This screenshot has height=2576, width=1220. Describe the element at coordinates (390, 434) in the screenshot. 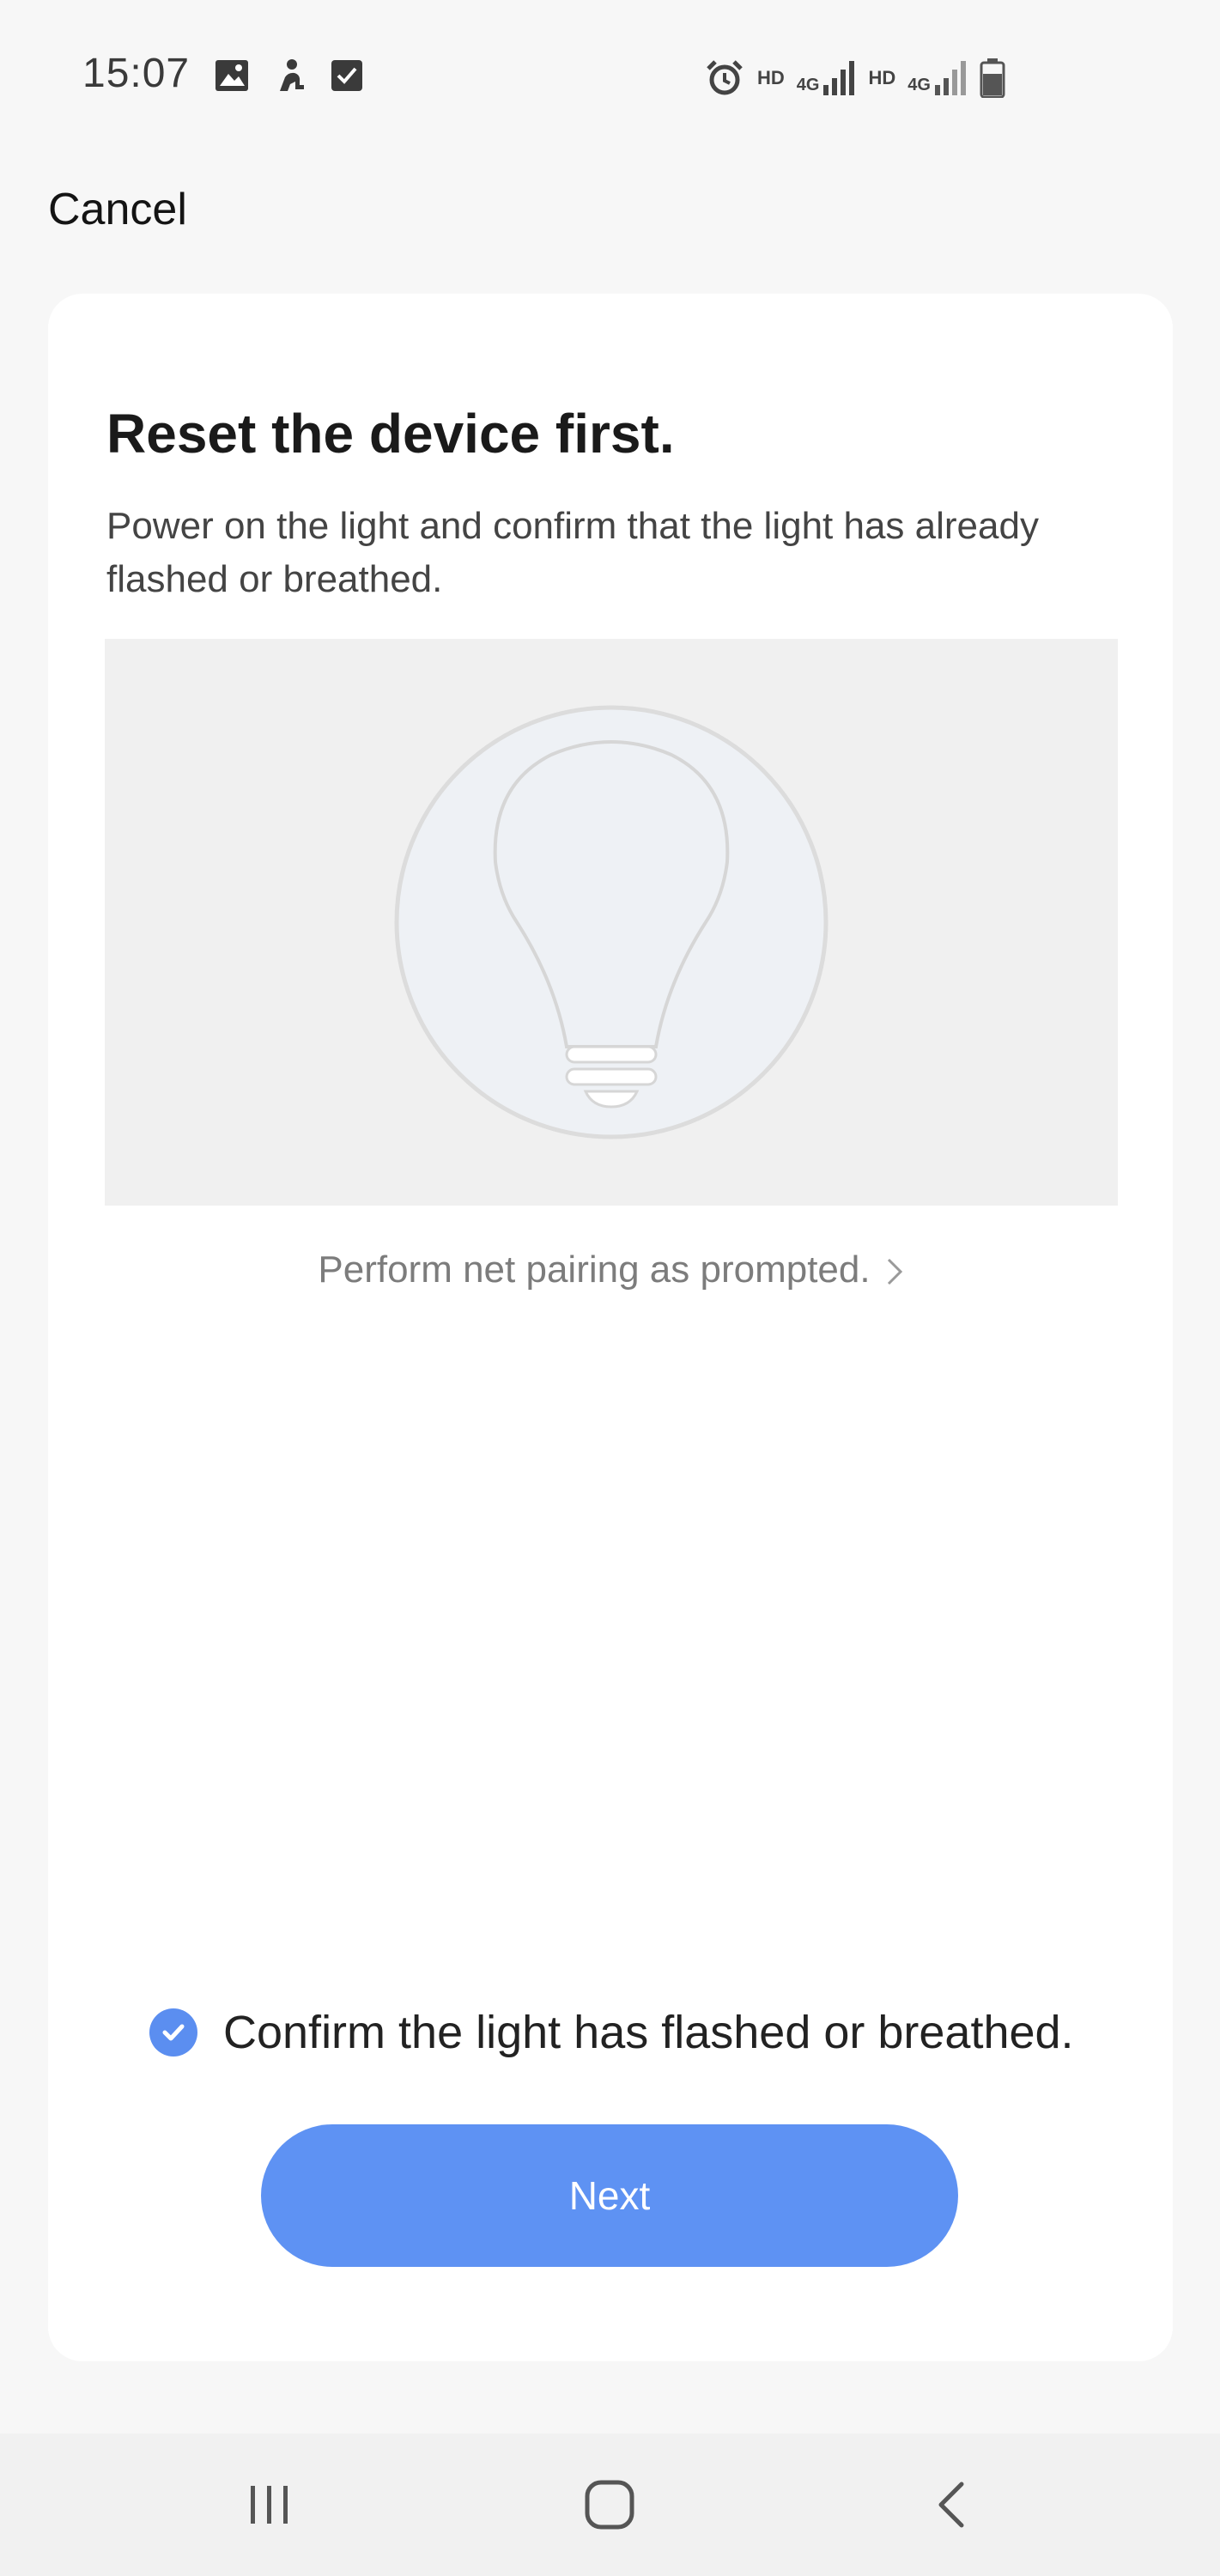

I see `page-title: Reset the device first.` at that location.